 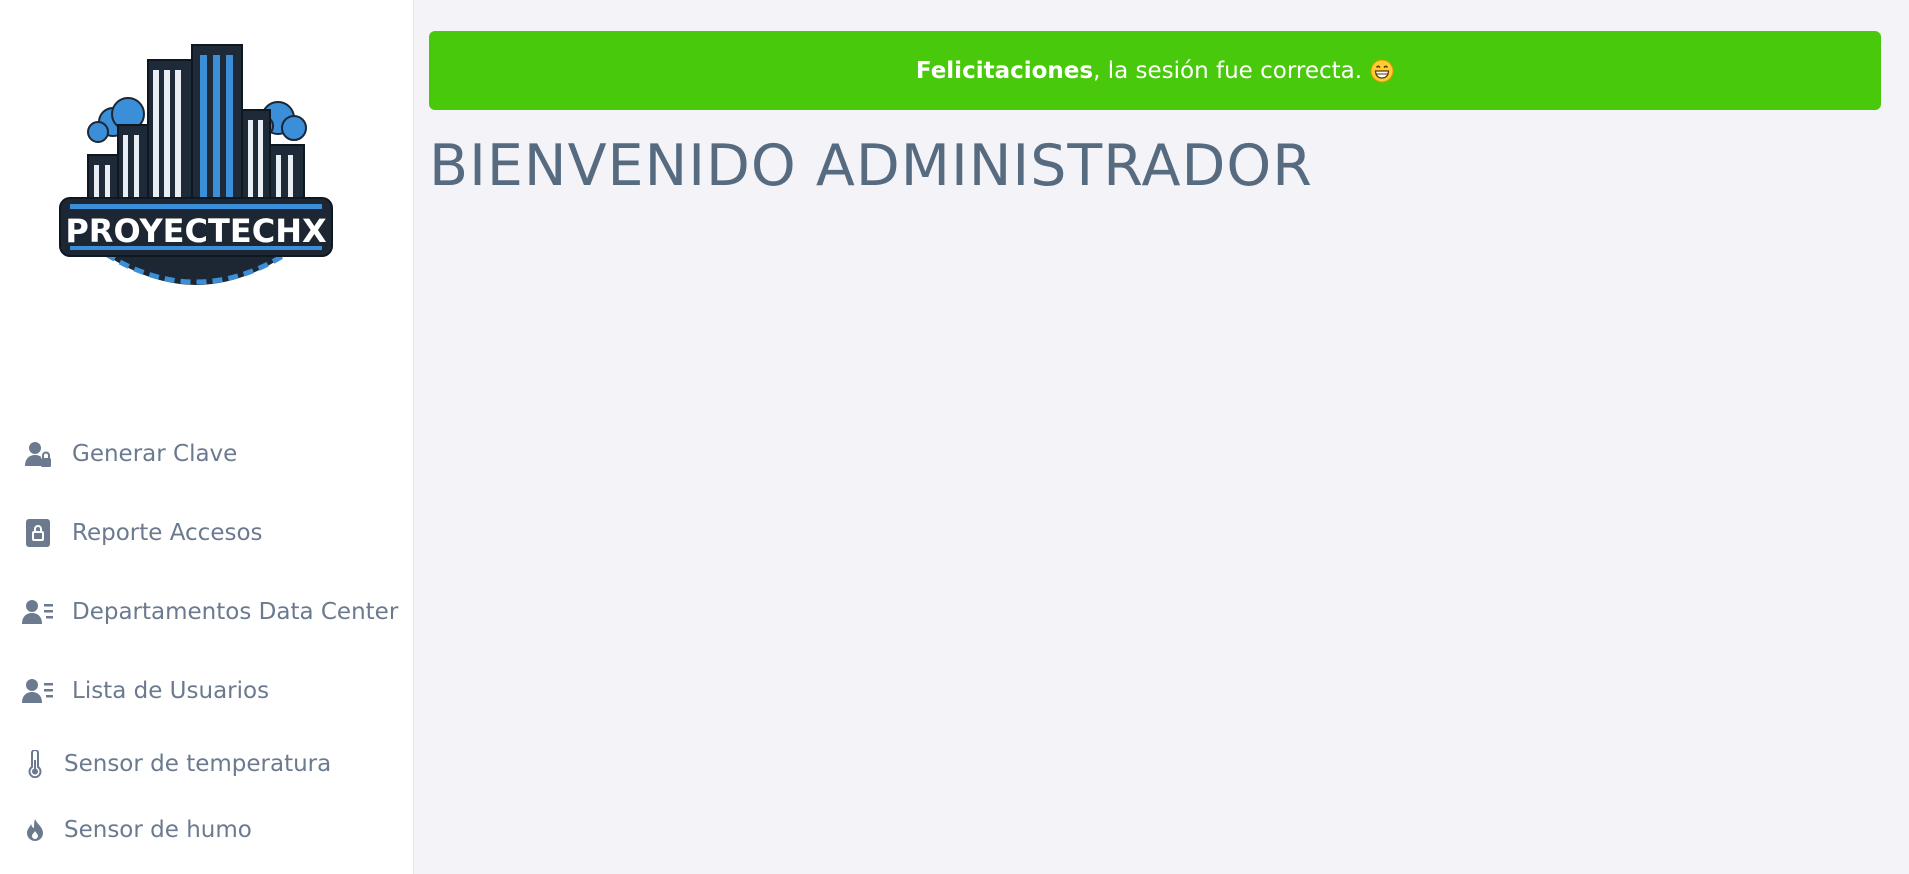 I want to click on alert-strong-text: Felicitaciones, so click(x=1004, y=70).